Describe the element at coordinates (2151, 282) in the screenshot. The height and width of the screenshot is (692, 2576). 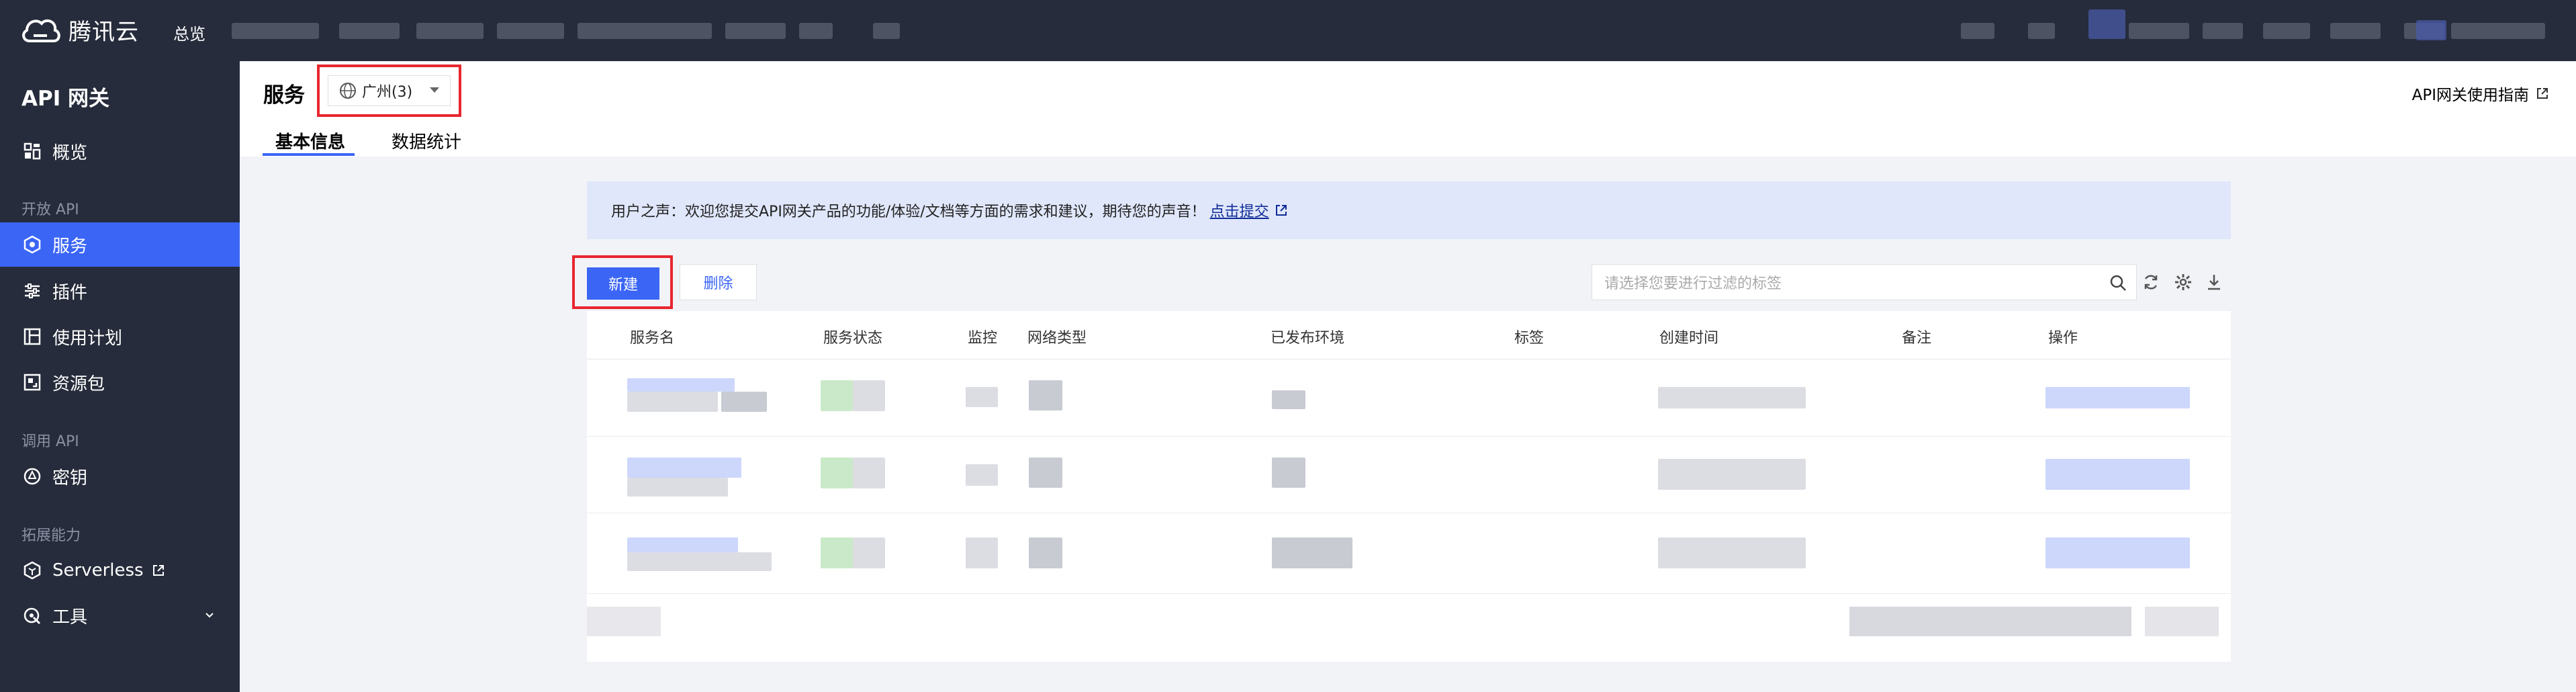
I see `refresh-icon` at that location.